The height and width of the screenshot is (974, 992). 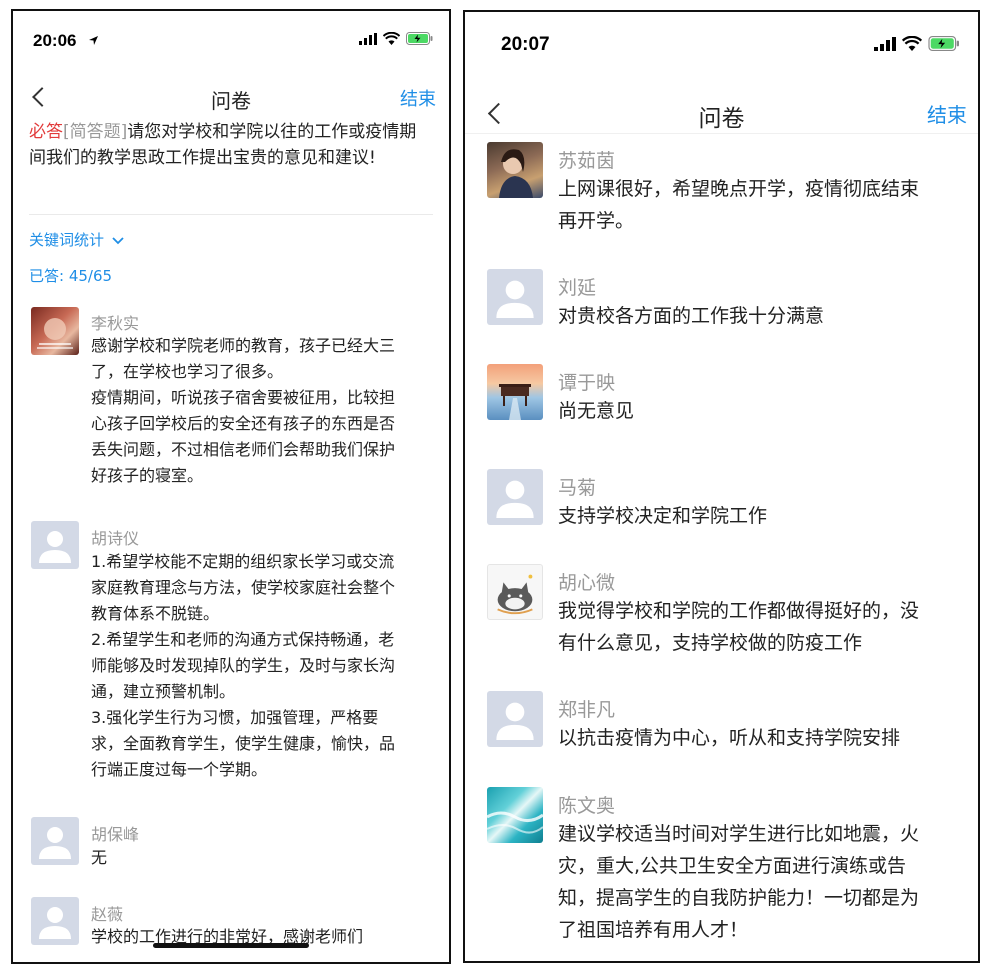 What do you see at coordinates (587, 583) in the screenshot?
I see `answer-author: 胡心微` at bounding box center [587, 583].